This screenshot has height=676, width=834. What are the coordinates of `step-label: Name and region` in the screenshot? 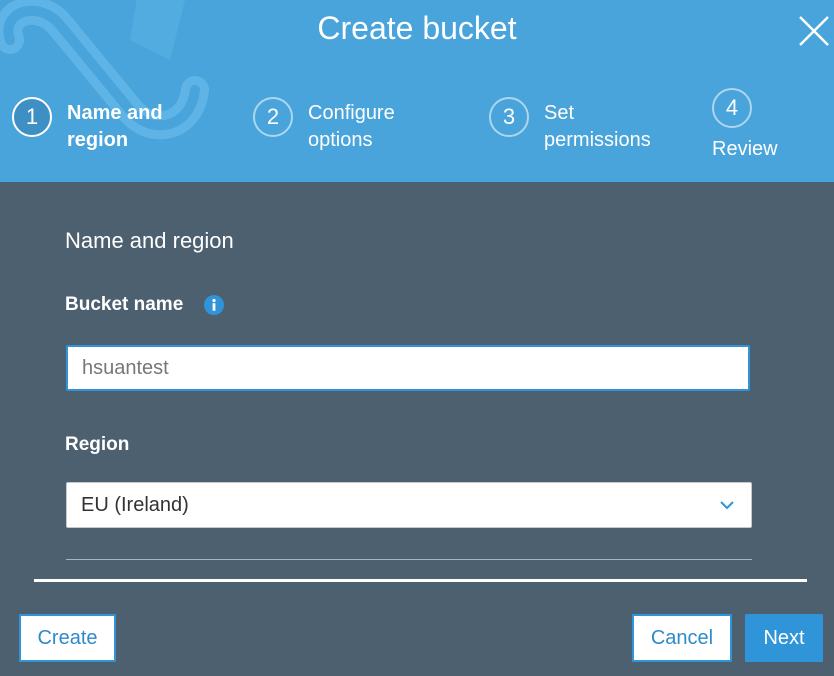 It's located at (115, 126).